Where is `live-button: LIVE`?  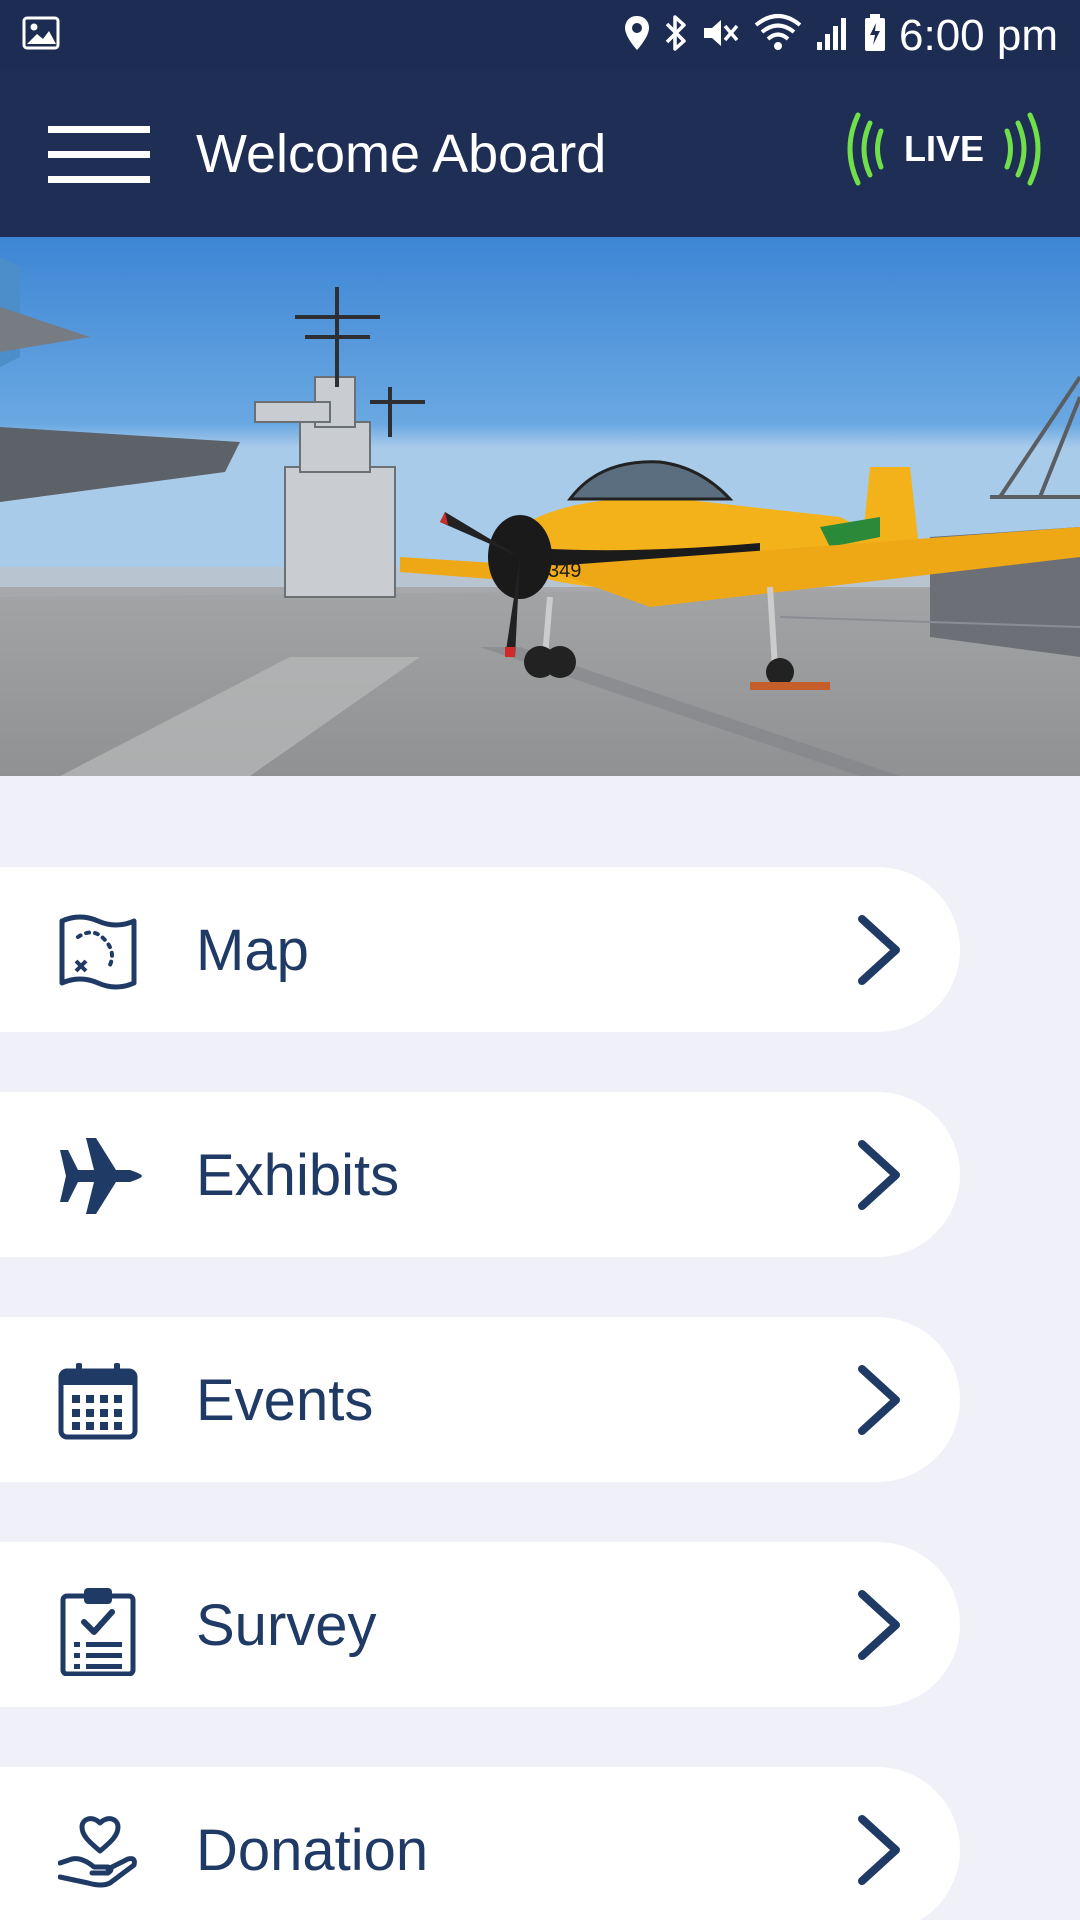
live-button: LIVE is located at coordinates (944, 149).